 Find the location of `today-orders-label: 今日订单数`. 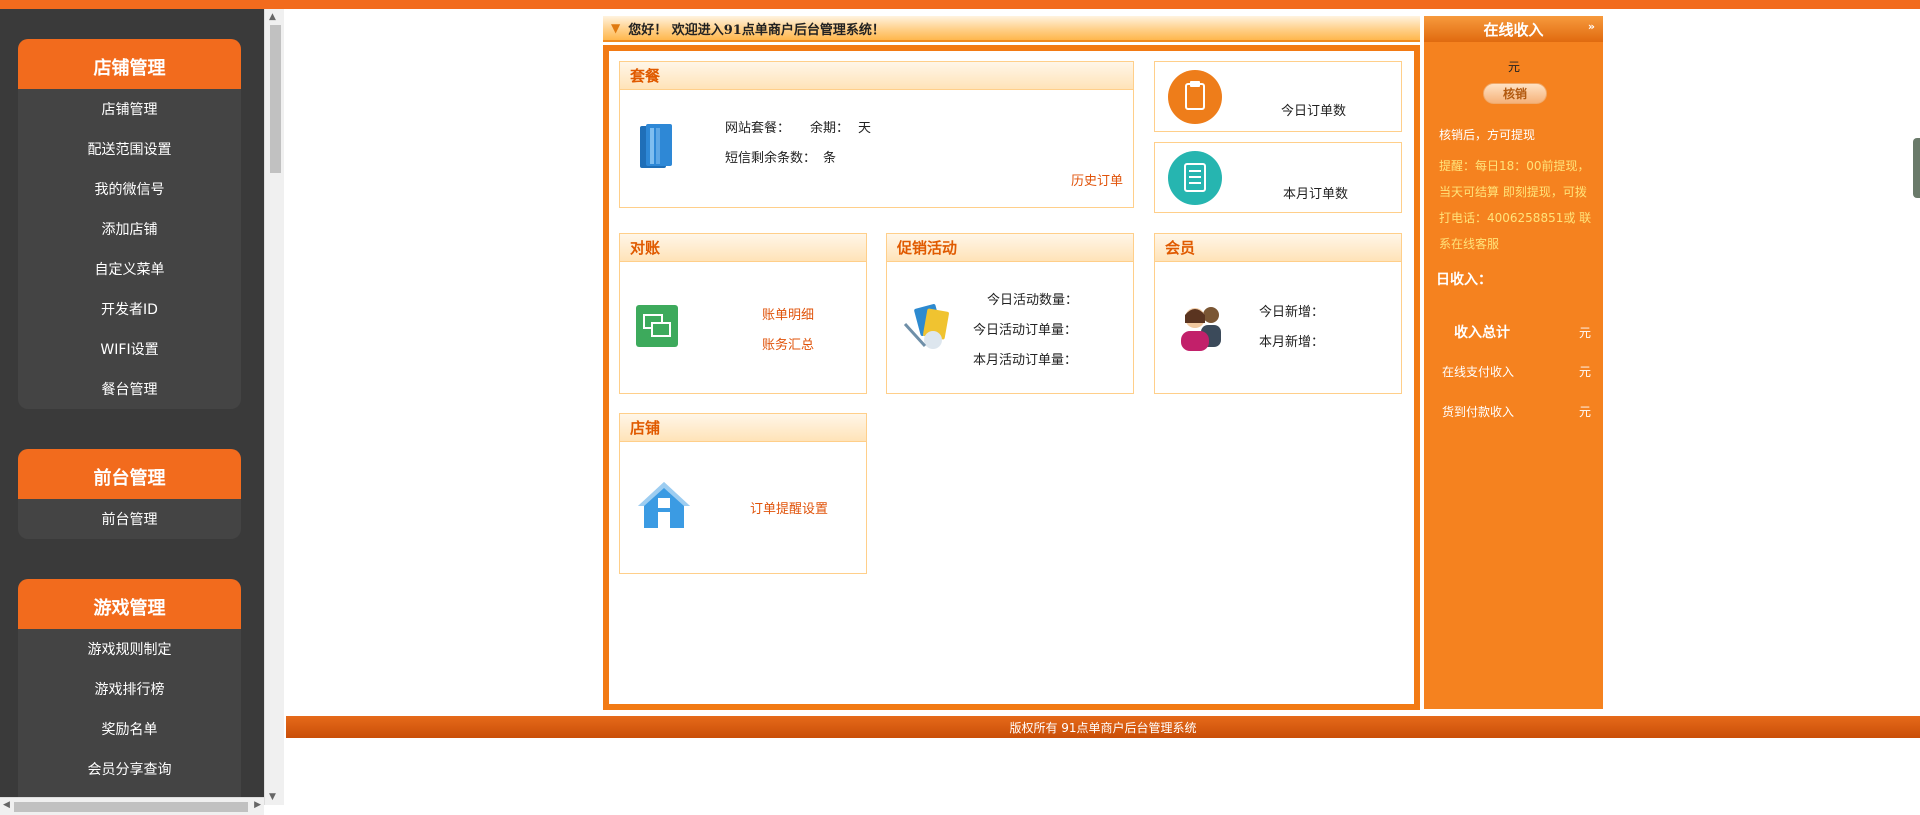

today-orders-label: 今日订单数 is located at coordinates (1314, 111).